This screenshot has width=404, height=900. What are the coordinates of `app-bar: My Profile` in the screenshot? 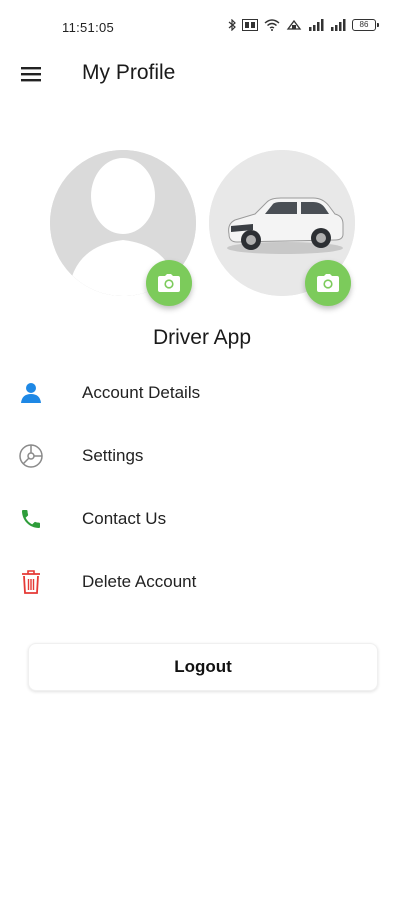 It's located at (202, 74).